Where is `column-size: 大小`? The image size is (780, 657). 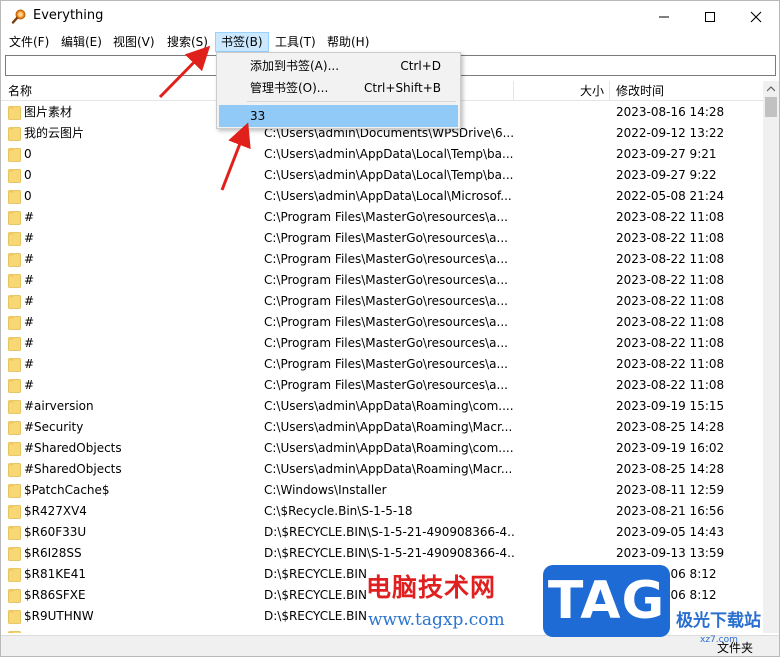 column-size: 大小 is located at coordinates (592, 91).